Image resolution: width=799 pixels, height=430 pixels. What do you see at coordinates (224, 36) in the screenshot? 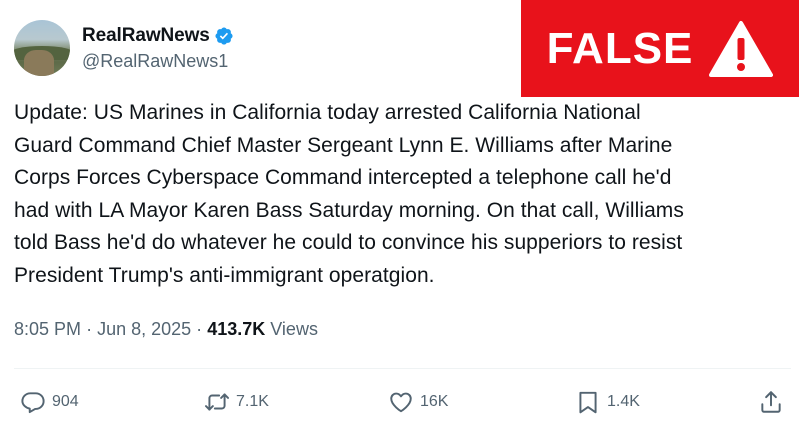
I see `verified-badge-icon` at bounding box center [224, 36].